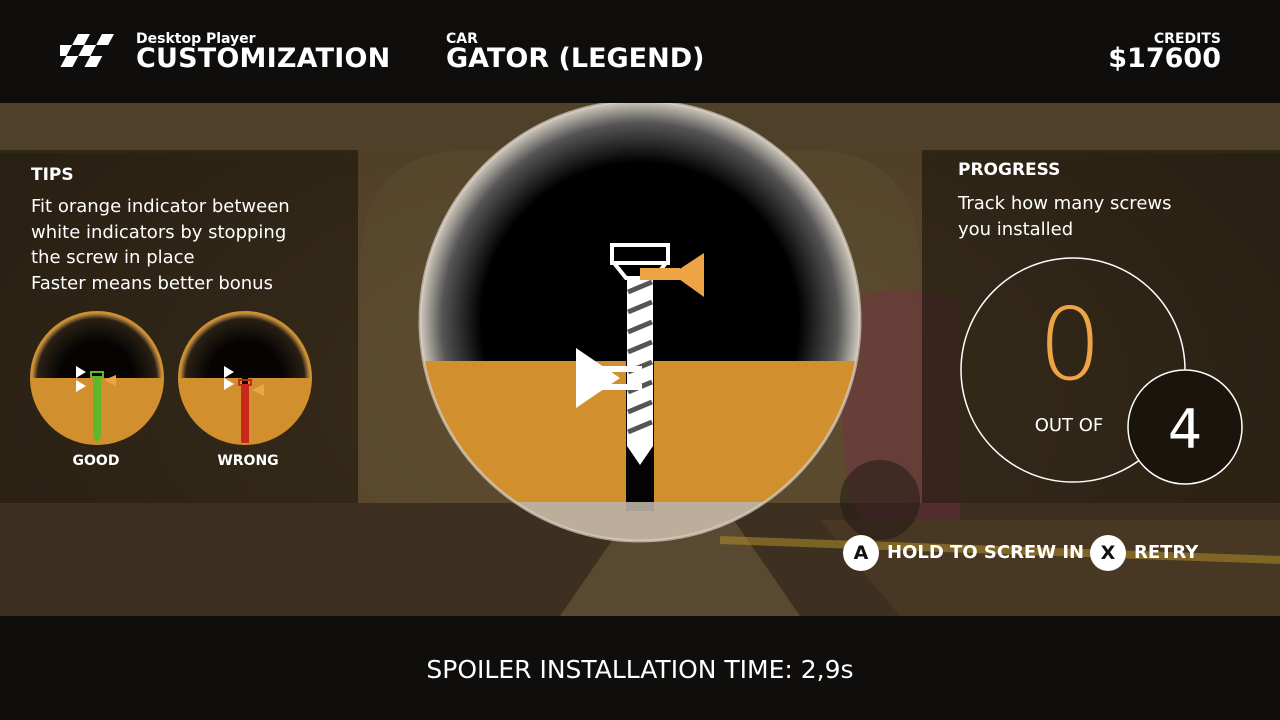  What do you see at coordinates (1070, 344) in the screenshot?
I see `screws-installed-count: 0` at bounding box center [1070, 344].